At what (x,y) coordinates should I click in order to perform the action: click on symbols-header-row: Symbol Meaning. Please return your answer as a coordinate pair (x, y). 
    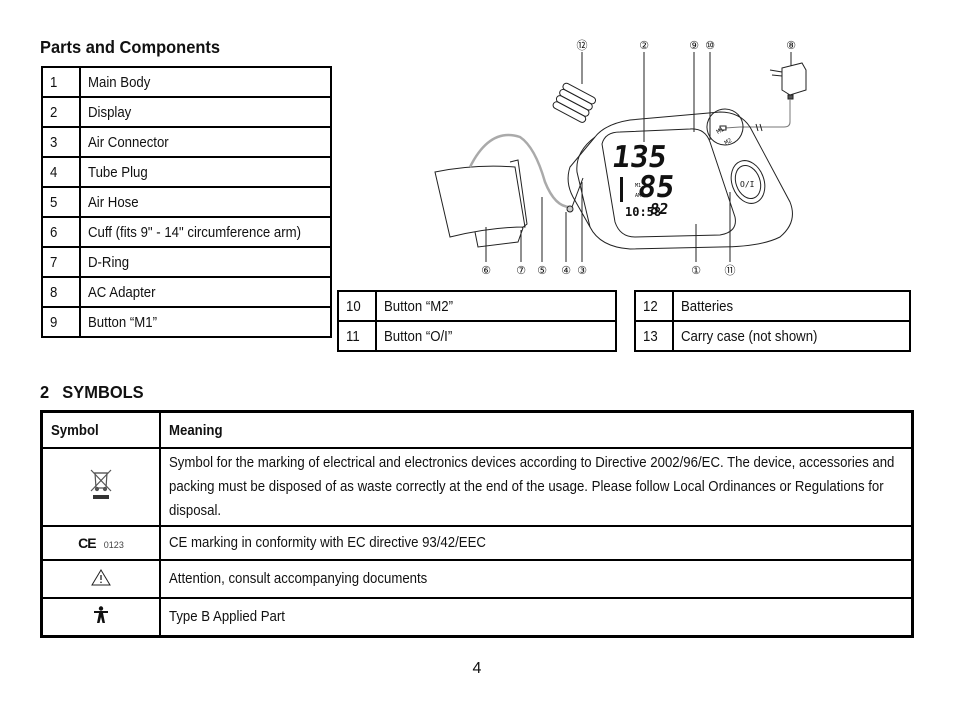
    Looking at the image, I should click on (477, 429).